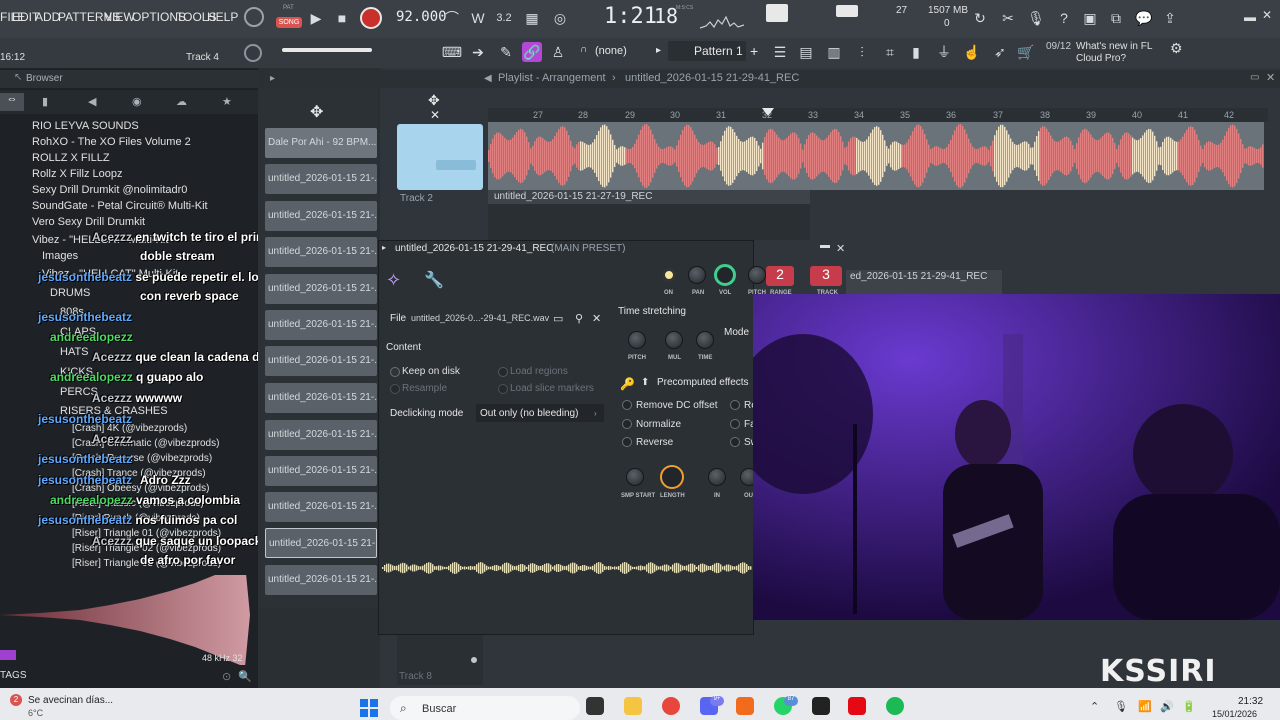 The height and width of the screenshot is (720, 1280). Describe the element at coordinates (806, 52) in the screenshot. I see `piano-roll-icon: ▤` at that location.